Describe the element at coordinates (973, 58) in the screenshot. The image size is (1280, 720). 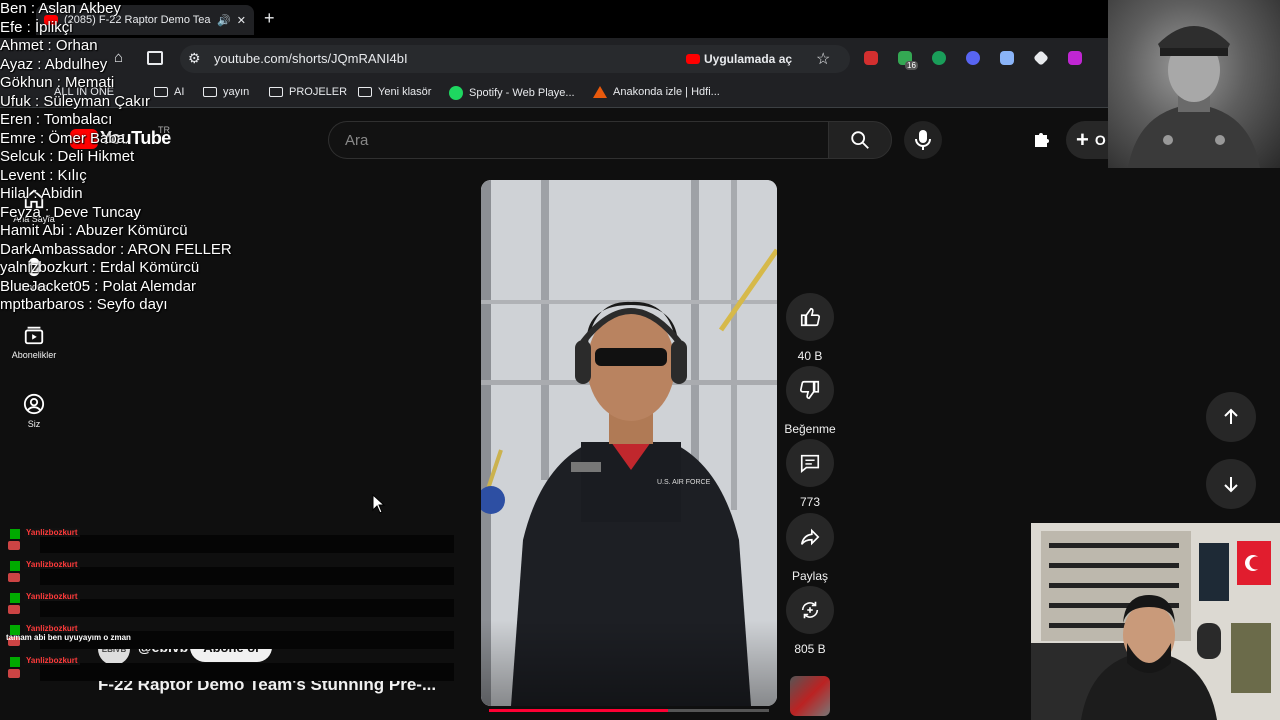
I see `discord-icon` at that location.